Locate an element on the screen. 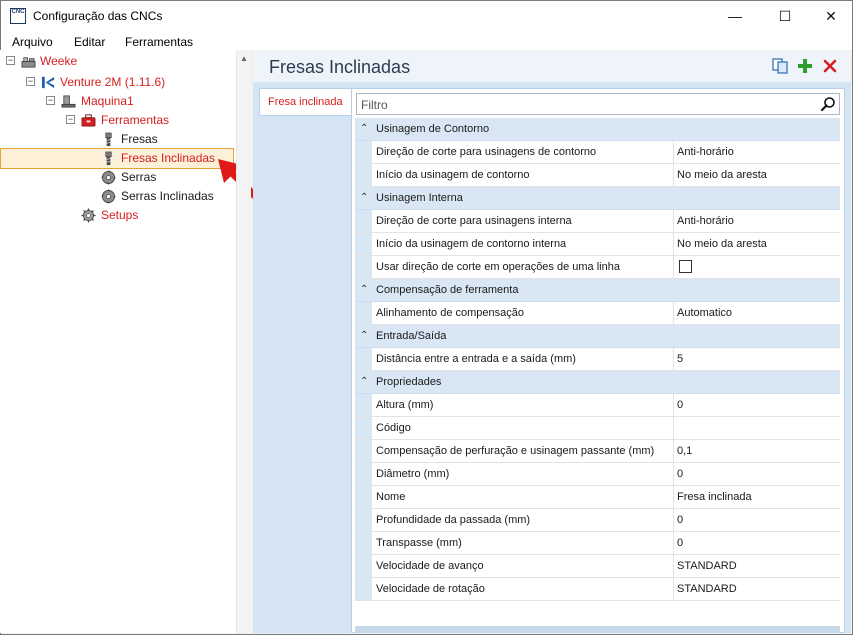  tree-node-ferramentas: − Ferramentas is located at coordinates (115, 120).